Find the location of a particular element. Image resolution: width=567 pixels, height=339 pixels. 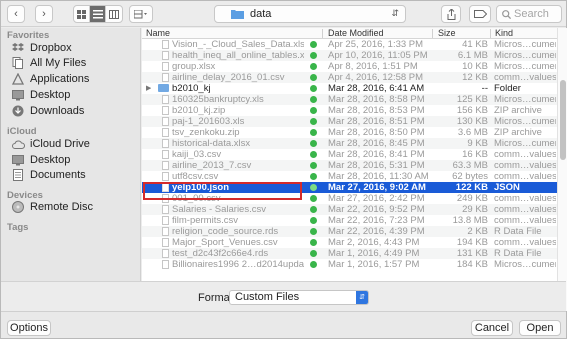

sidebar-item-label: Desktop is located at coordinates (50, 95).